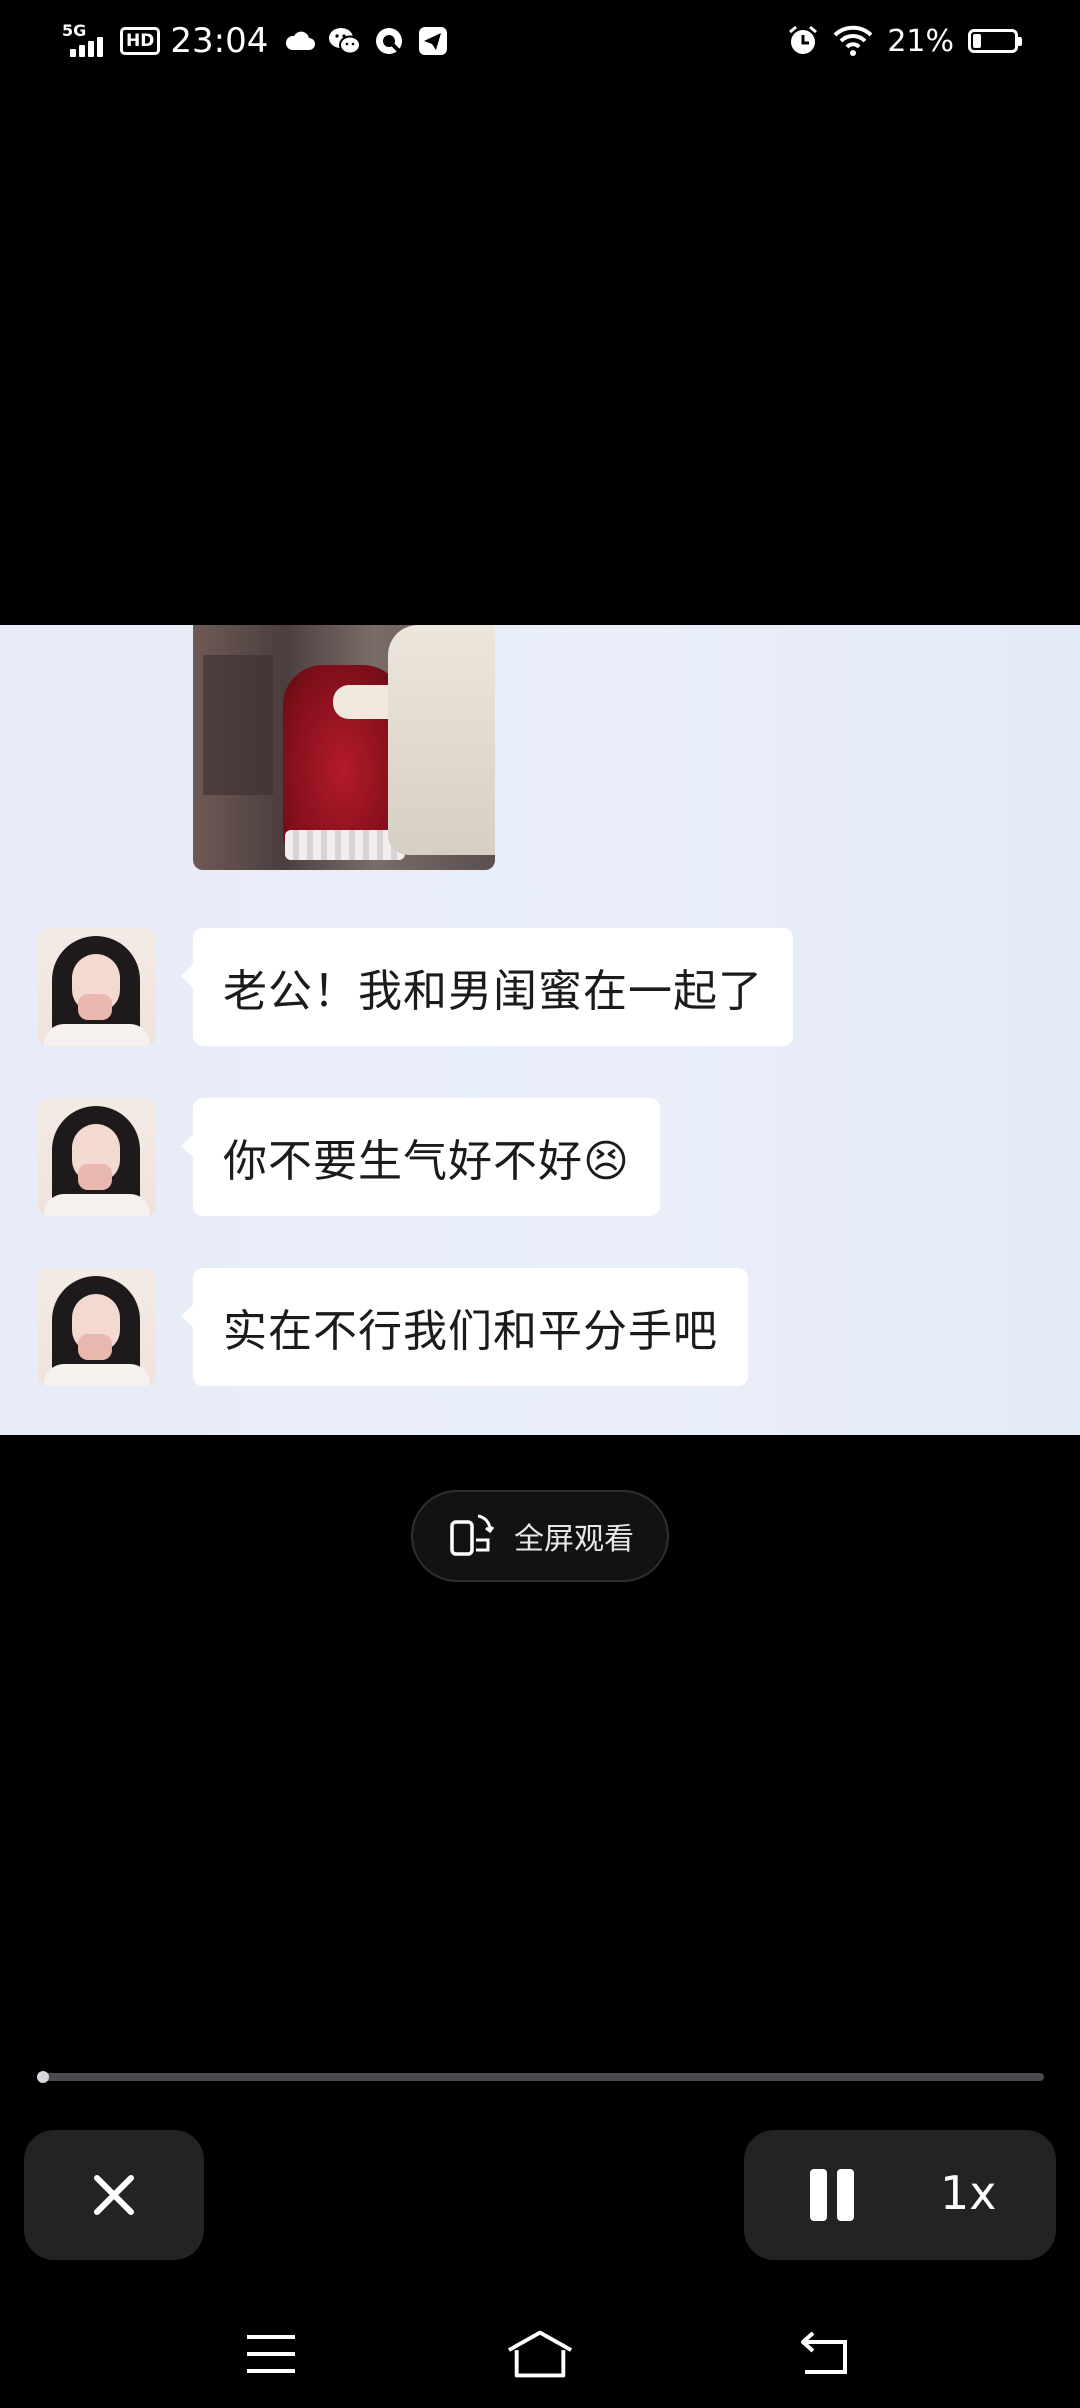  What do you see at coordinates (540, 2077) in the screenshot?
I see `video-progress-bar` at bounding box center [540, 2077].